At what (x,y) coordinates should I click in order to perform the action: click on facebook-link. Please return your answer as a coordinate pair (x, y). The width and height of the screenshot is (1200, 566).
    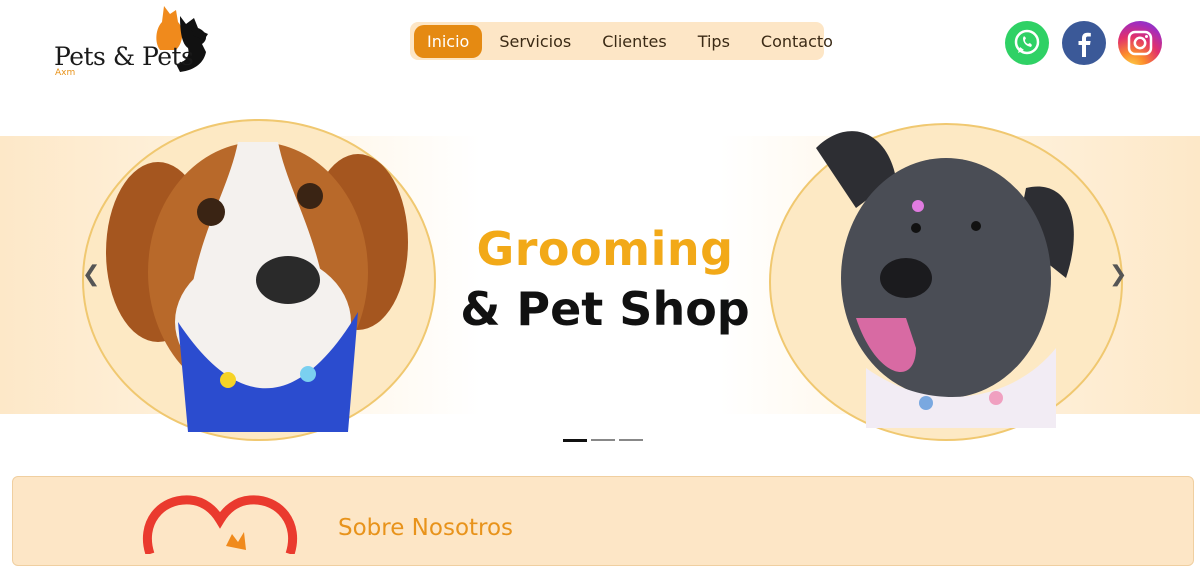
    Looking at the image, I should click on (1084, 43).